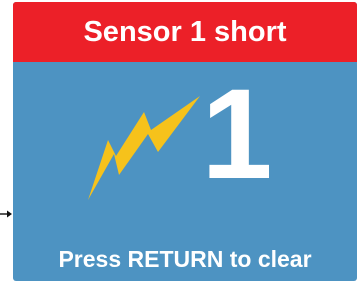  Describe the element at coordinates (237, 134) in the screenshot. I see `sensor-number: 1` at that location.